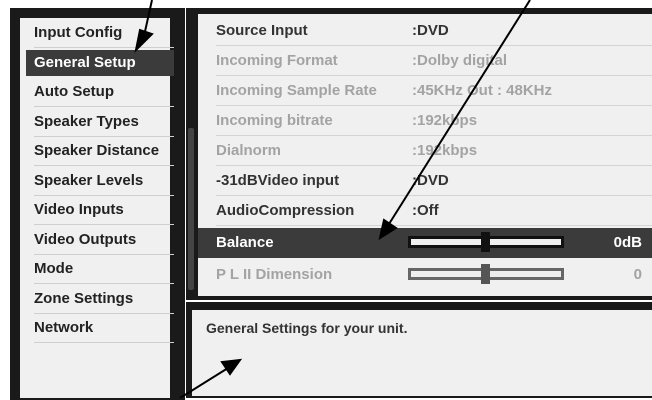 This screenshot has height=400, width=652. What do you see at coordinates (459, 112) in the screenshot?
I see `annotation-arrow-balance` at bounding box center [459, 112].